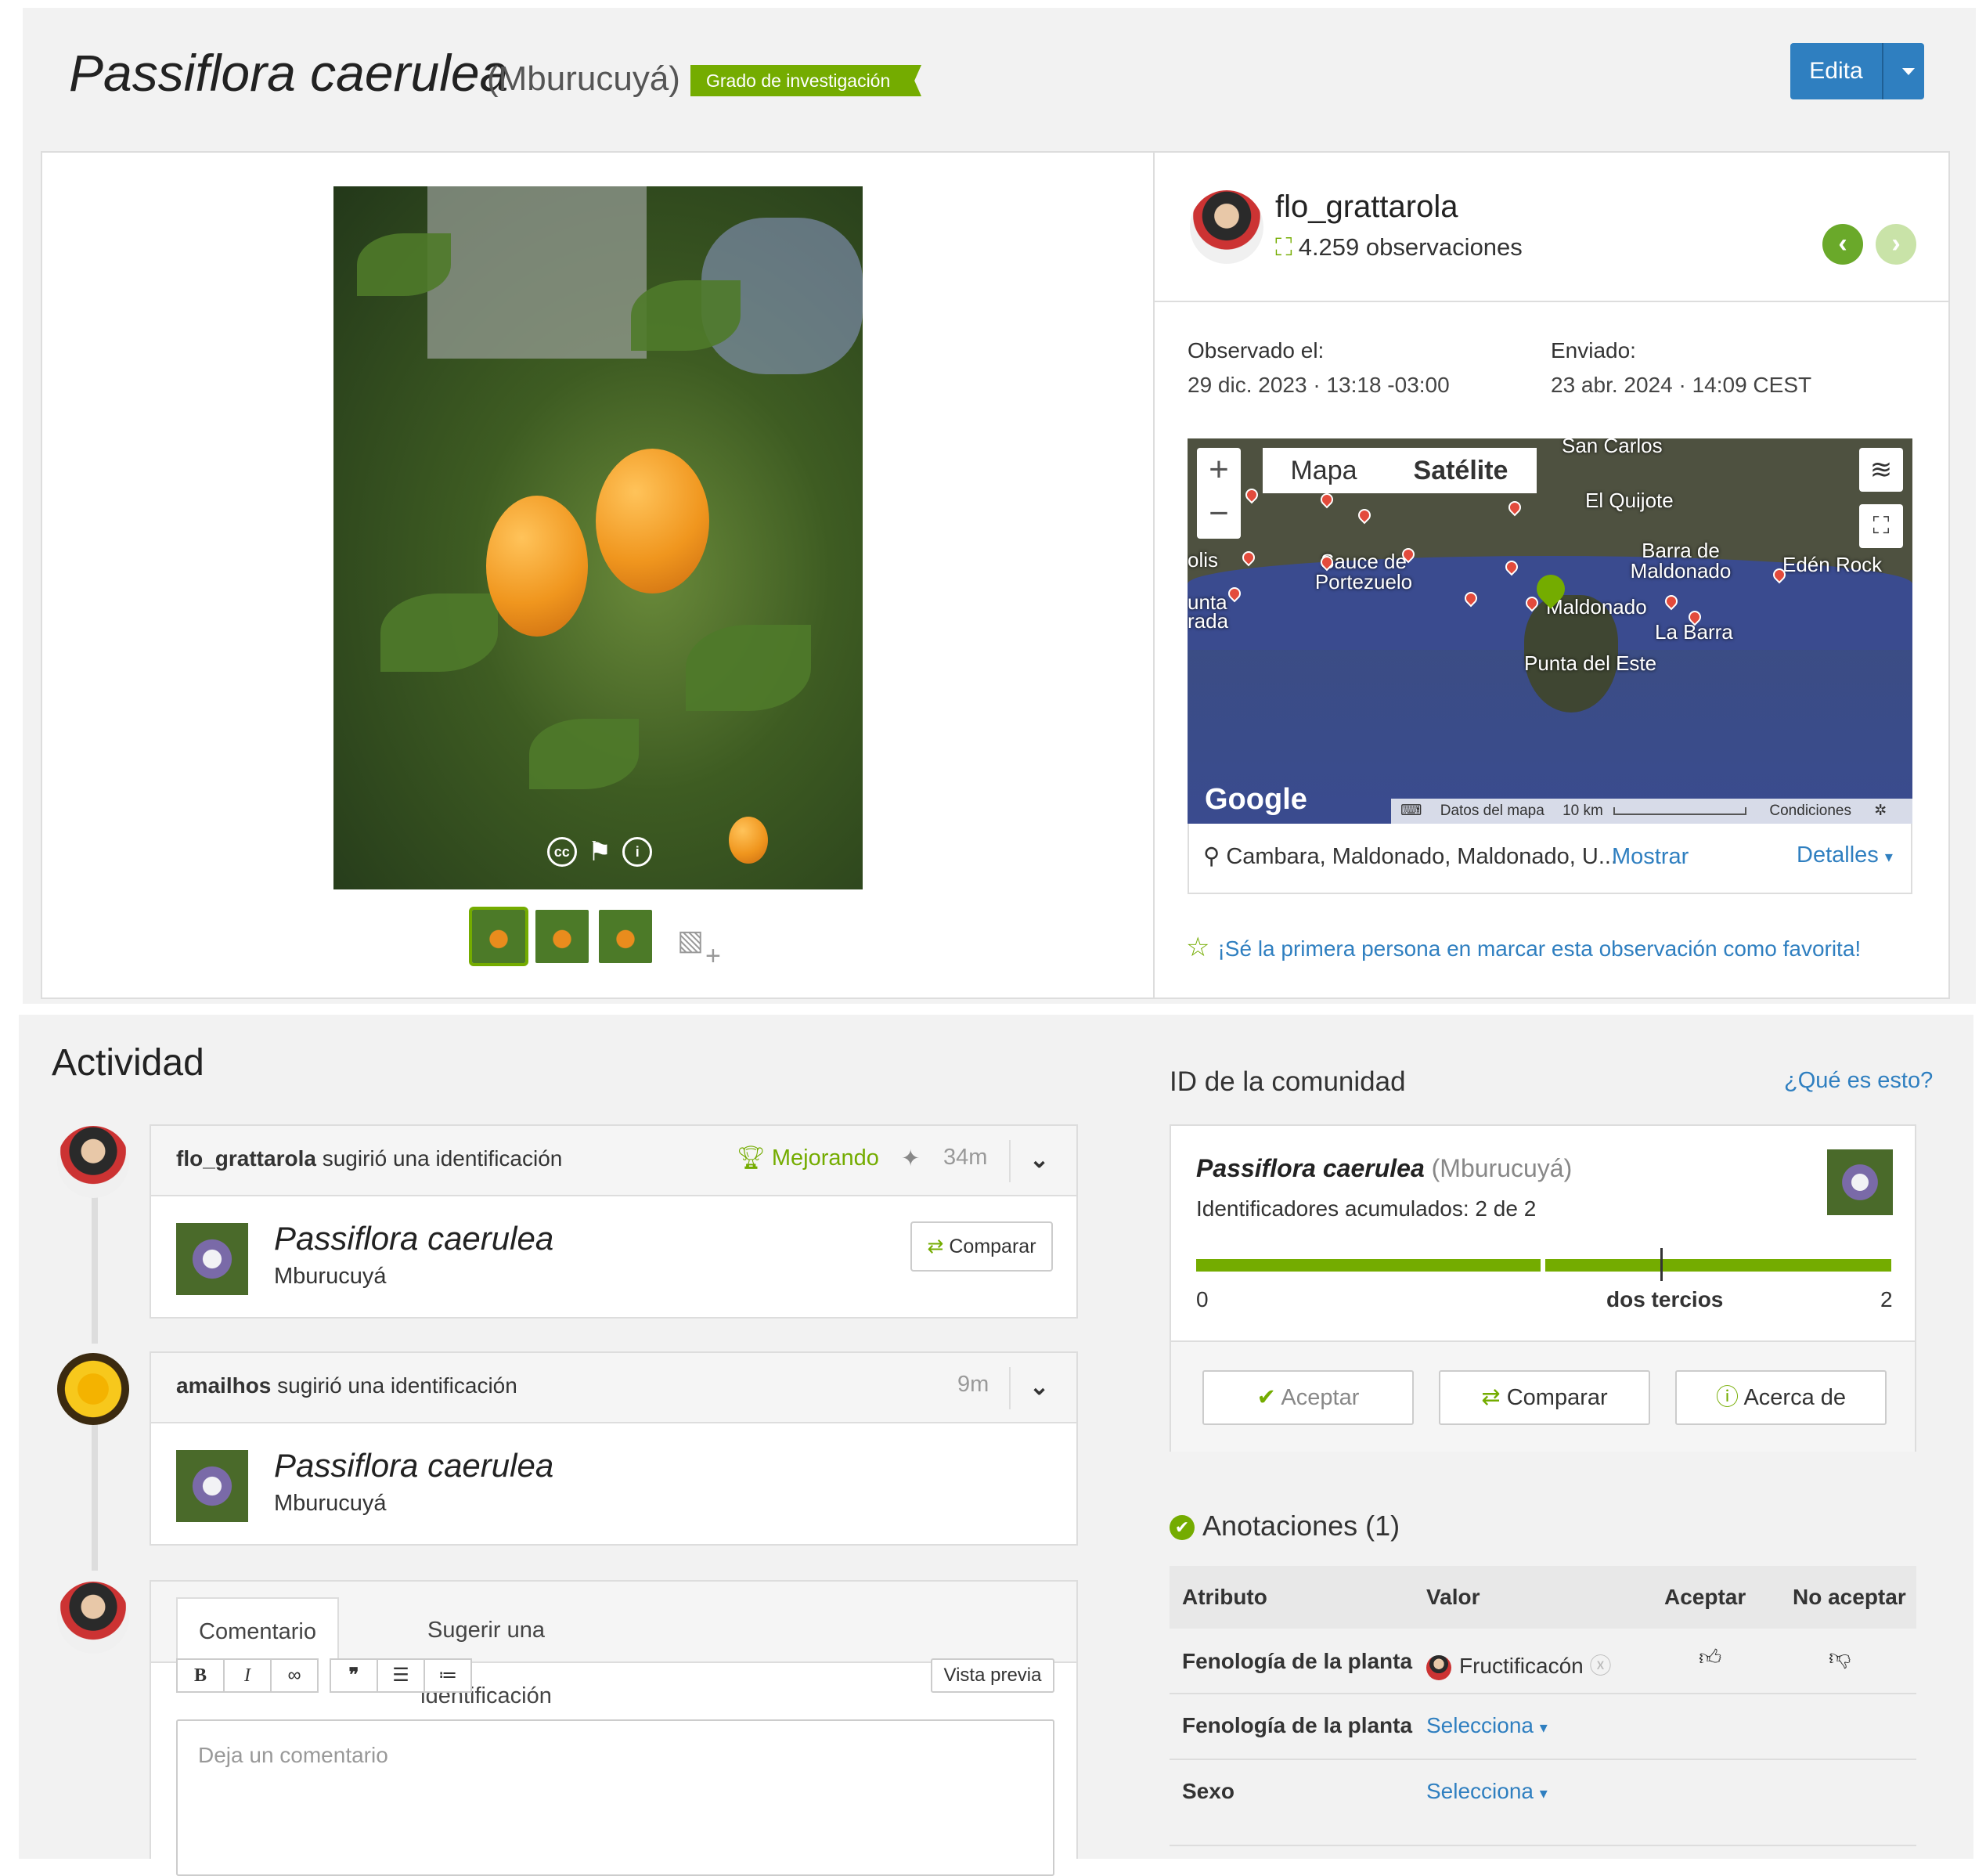 The image size is (1986, 1876). I want to click on scale-max-label: 2, so click(1886, 1299).